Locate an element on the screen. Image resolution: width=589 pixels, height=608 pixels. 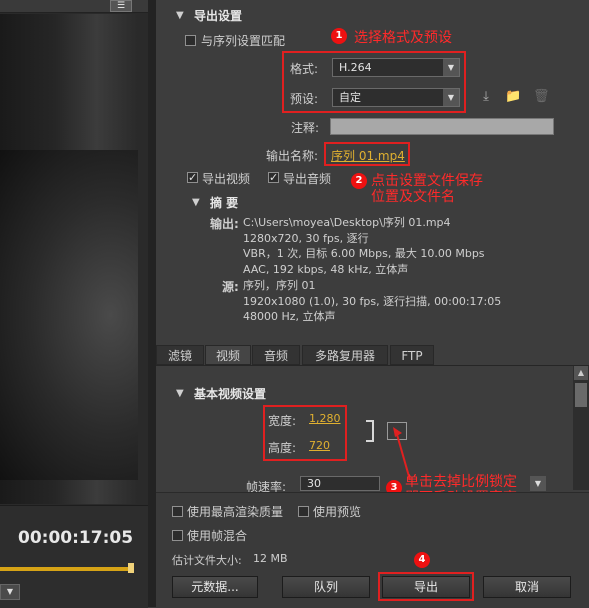
delete-preset-icon: 🗑 is located at coordinates (541, 97).